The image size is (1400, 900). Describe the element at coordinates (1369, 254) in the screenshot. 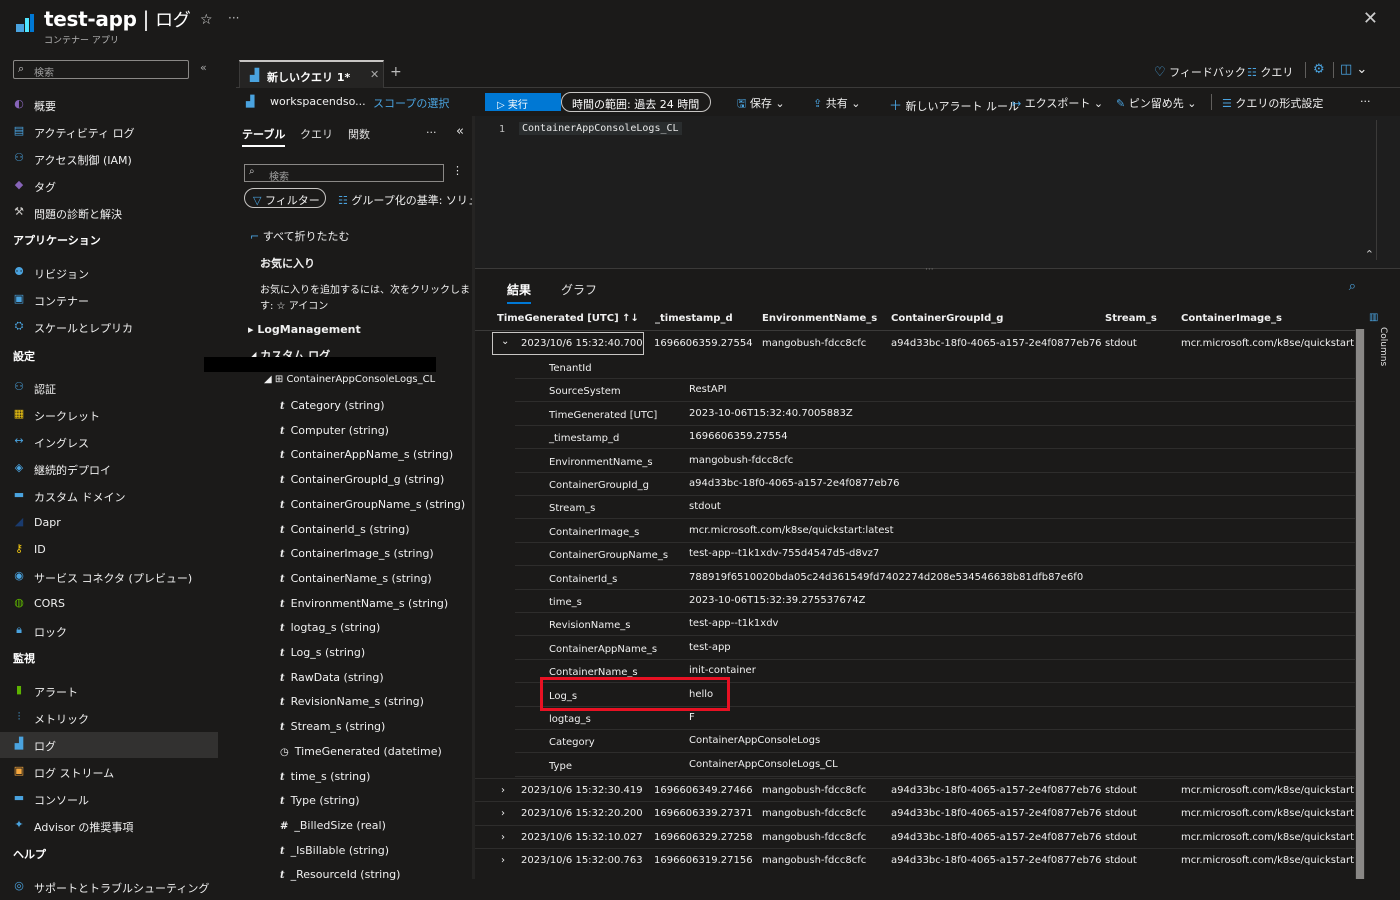

I see `chevron-up-icon: ⌃` at that location.